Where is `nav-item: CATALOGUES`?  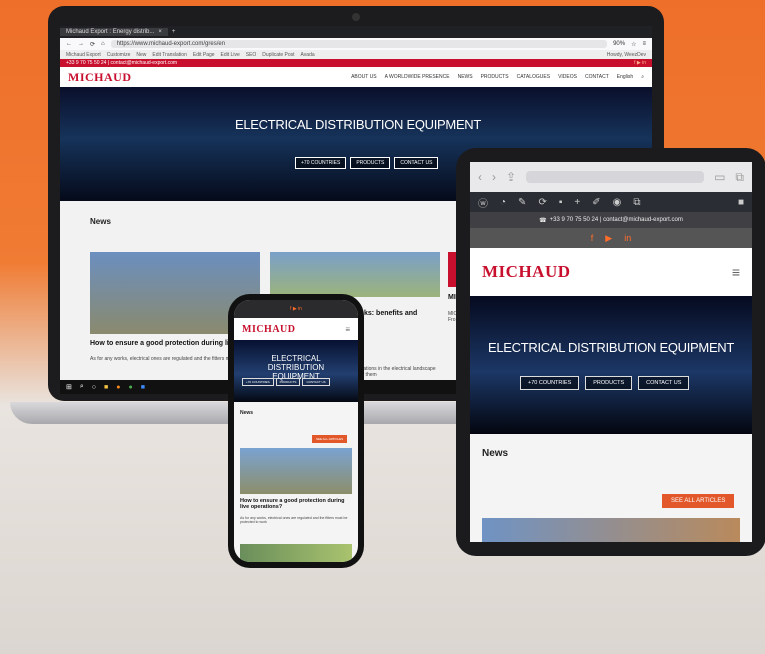
nav-item: CATALOGUES is located at coordinates (533, 77).